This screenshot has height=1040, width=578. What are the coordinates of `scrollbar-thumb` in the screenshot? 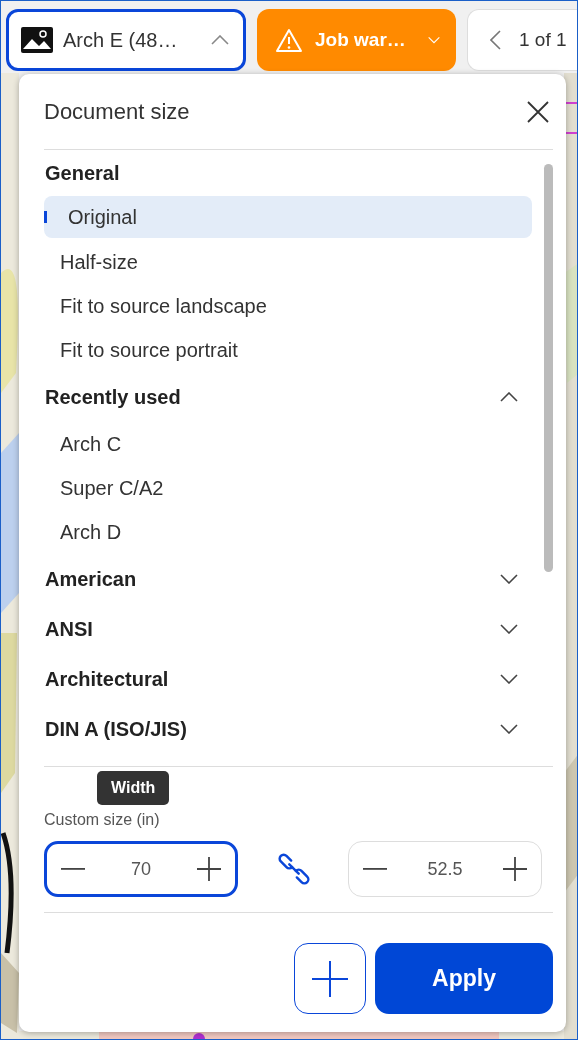 It's located at (548, 368).